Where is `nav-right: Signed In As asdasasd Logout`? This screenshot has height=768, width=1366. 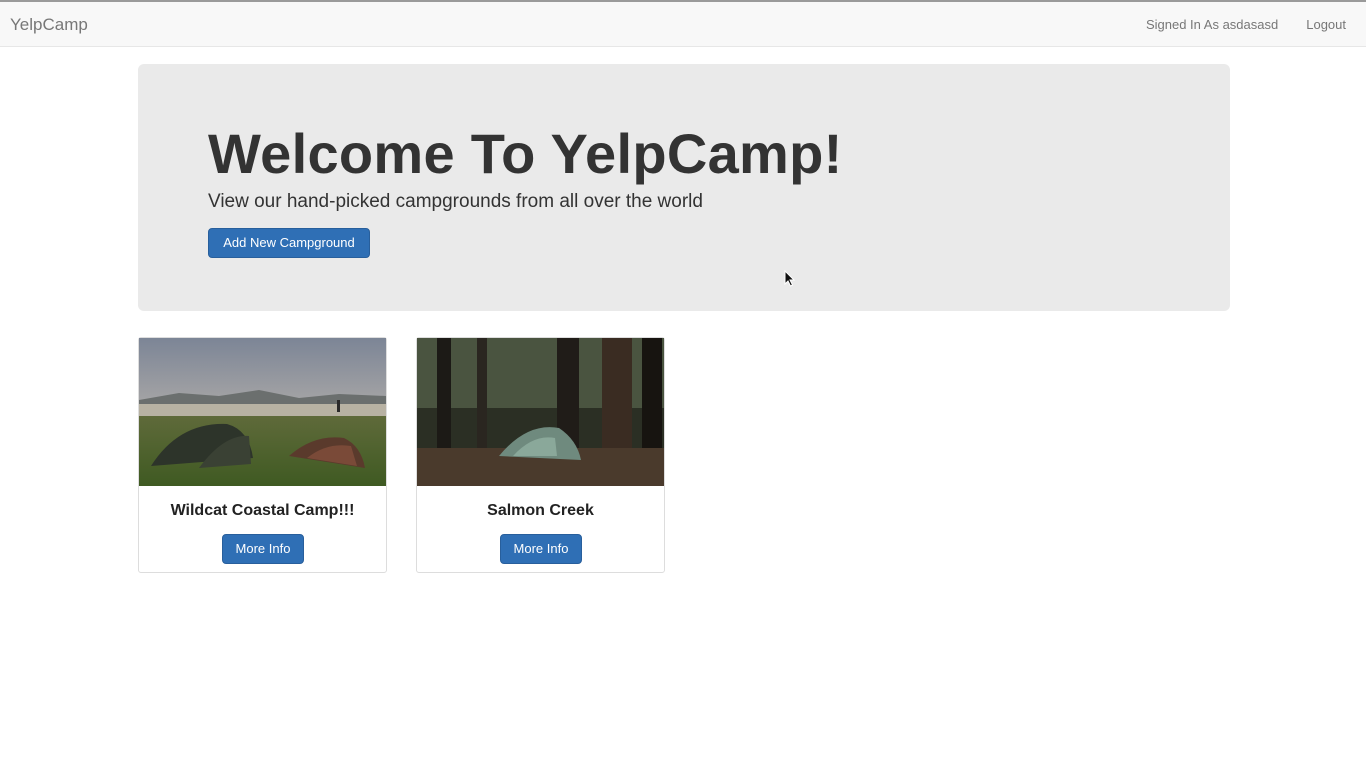
nav-right: Signed In As asdasasd Logout is located at coordinates (1246, 24).